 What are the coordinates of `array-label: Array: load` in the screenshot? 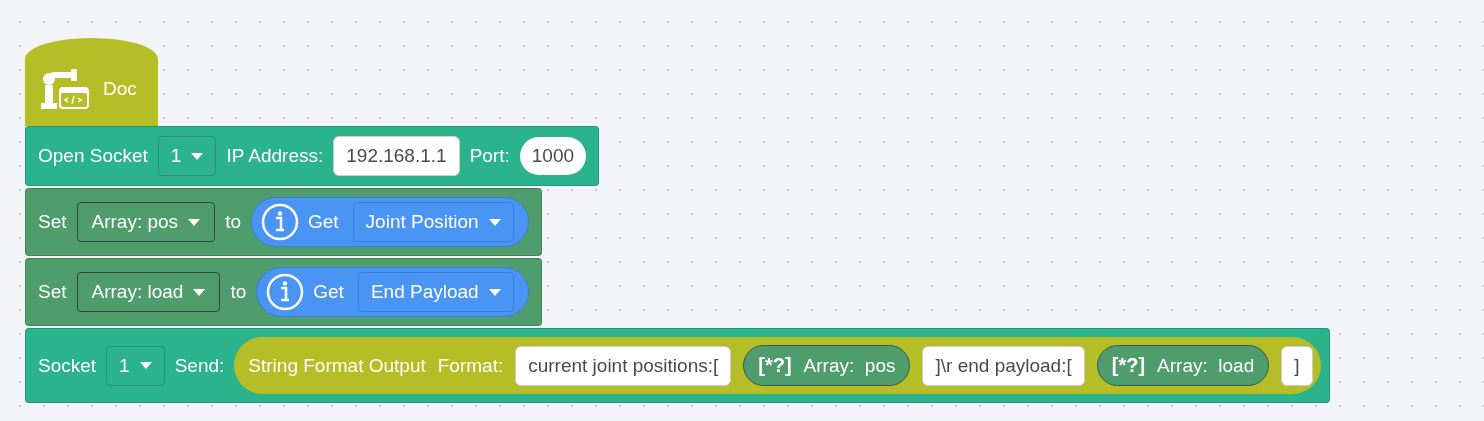 It's located at (1206, 365).